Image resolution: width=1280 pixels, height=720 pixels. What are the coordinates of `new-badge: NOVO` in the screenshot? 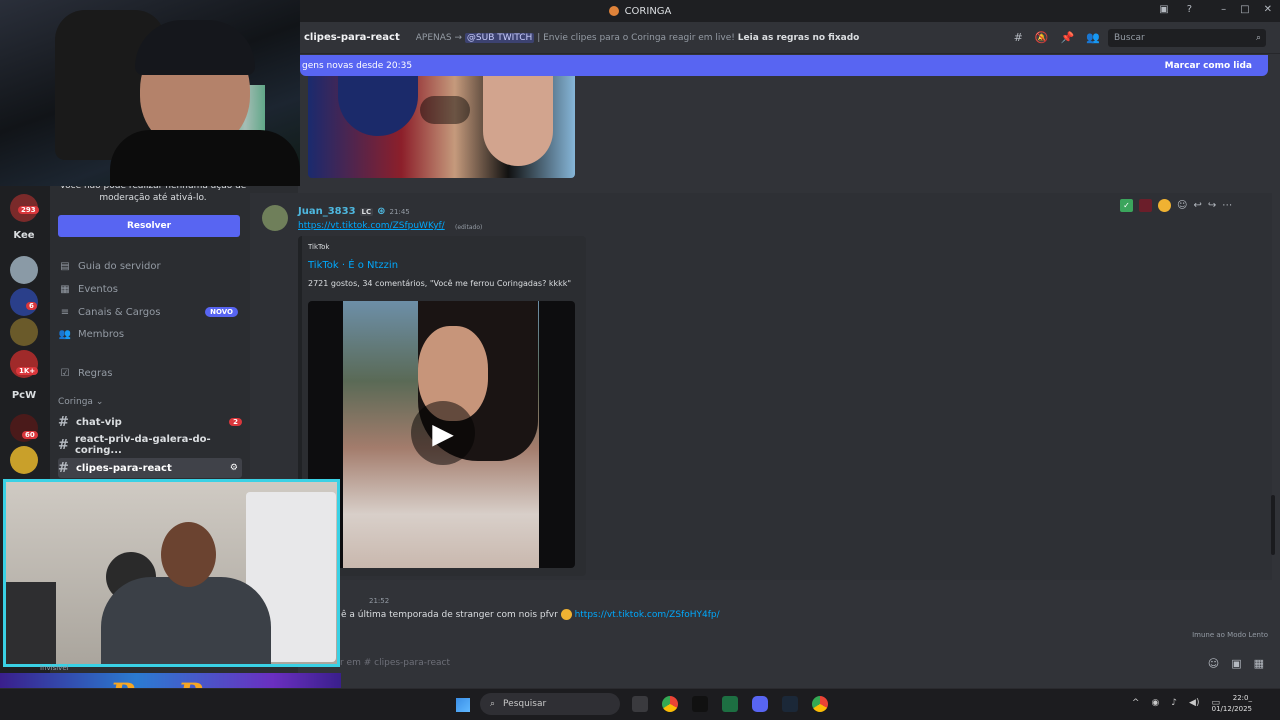 It's located at (221, 312).